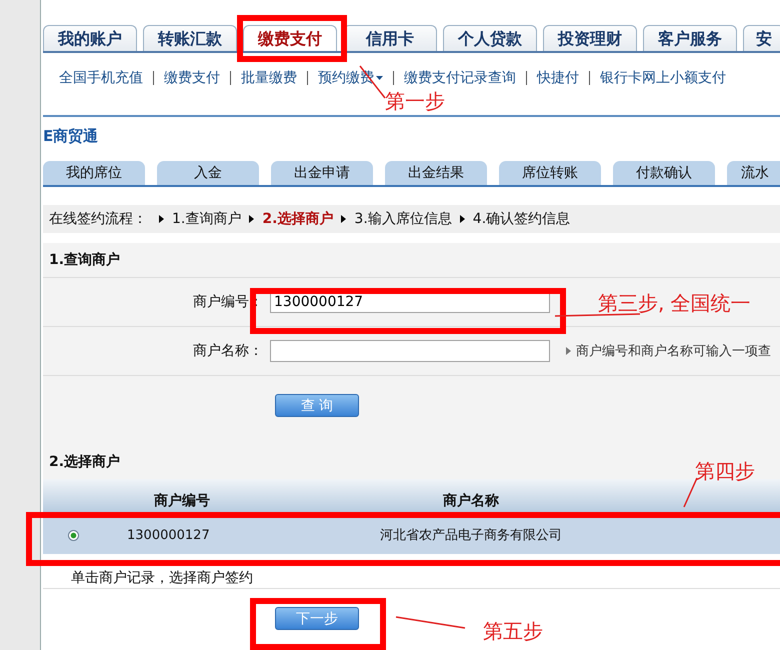 This screenshot has width=780, height=650. Describe the element at coordinates (490, 38) in the screenshot. I see `nav-tab: 个人贷款` at that location.